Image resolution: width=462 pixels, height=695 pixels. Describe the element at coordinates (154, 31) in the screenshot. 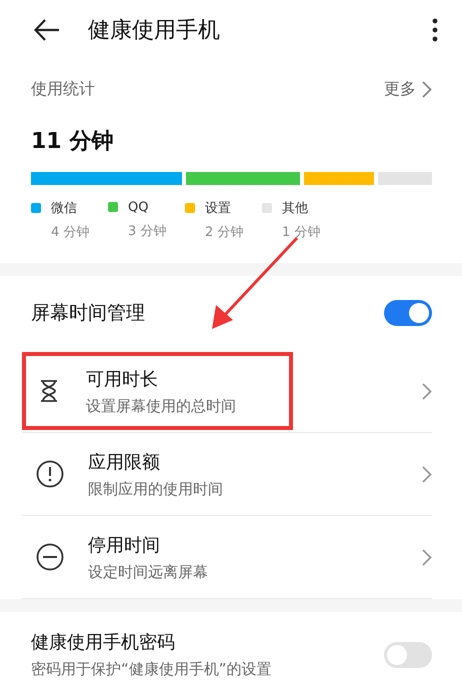

I see `page-title: 健康使用手机` at that location.